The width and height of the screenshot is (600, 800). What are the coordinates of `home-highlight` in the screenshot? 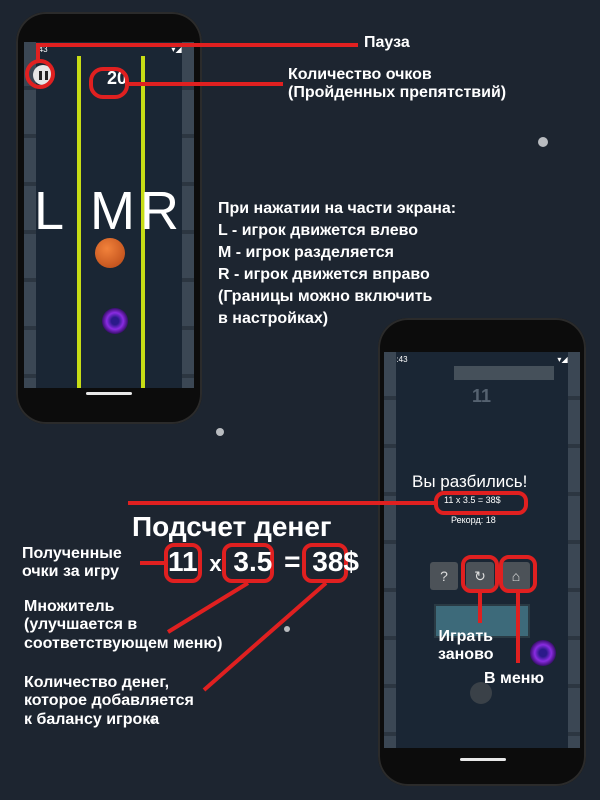 It's located at (518, 574).